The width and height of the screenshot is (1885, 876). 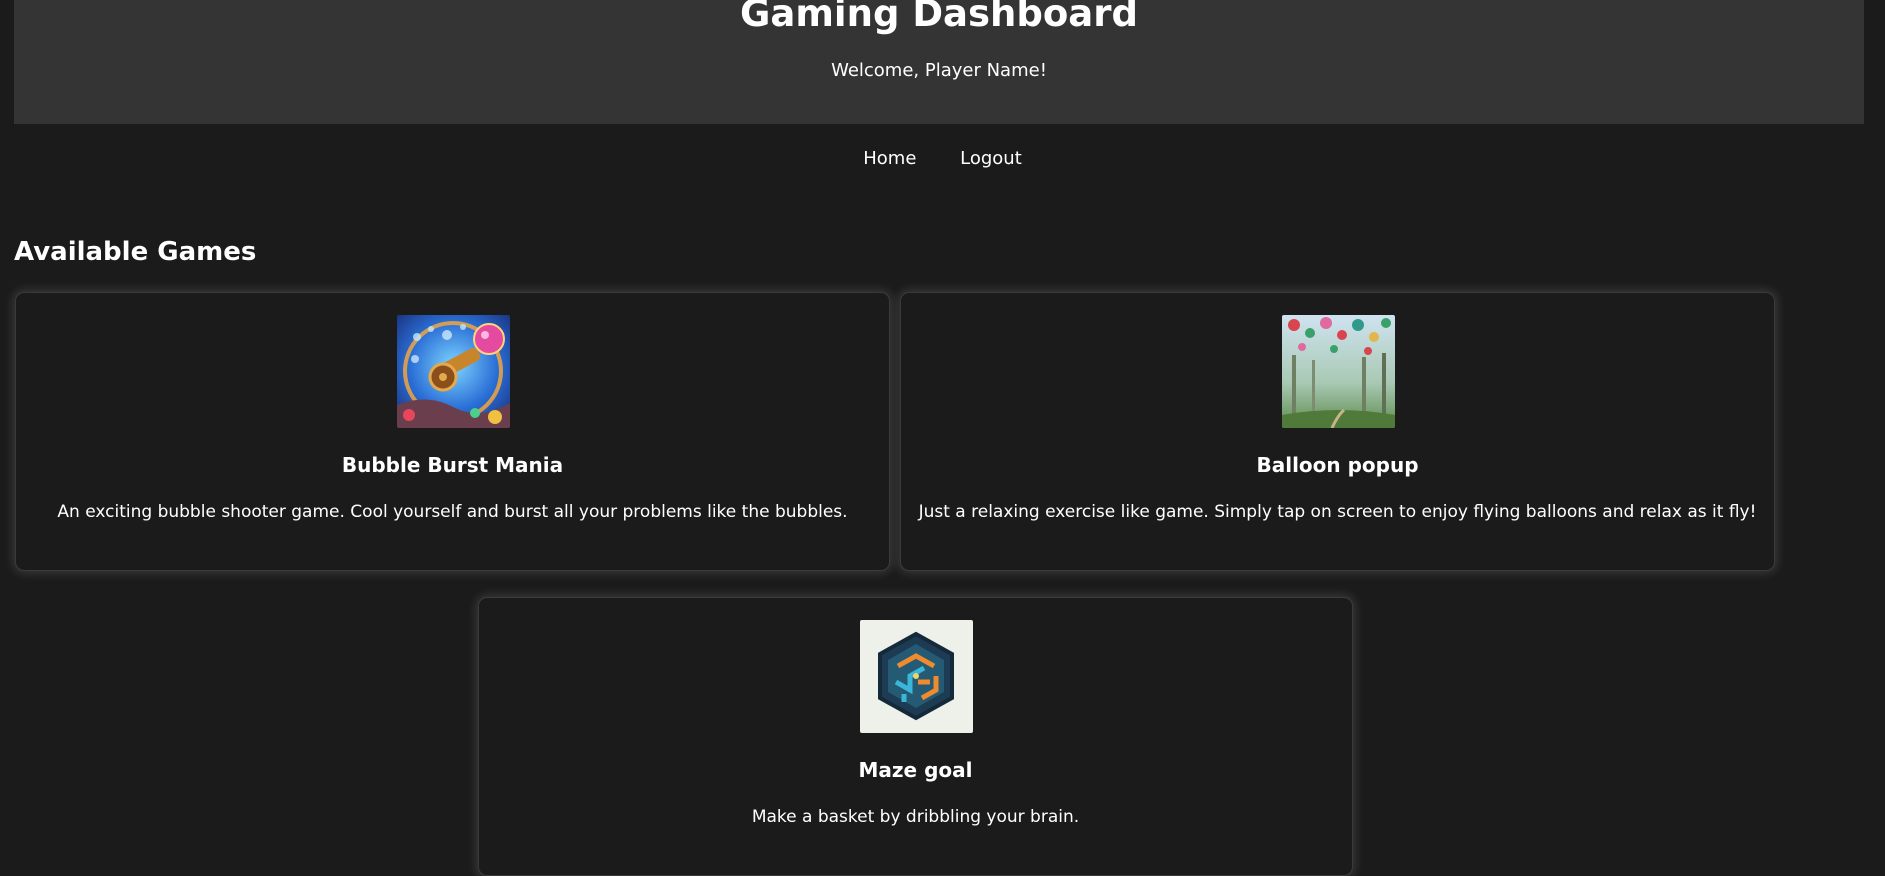 What do you see at coordinates (889, 158) in the screenshot?
I see `nav-home-link: Home` at bounding box center [889, 158].